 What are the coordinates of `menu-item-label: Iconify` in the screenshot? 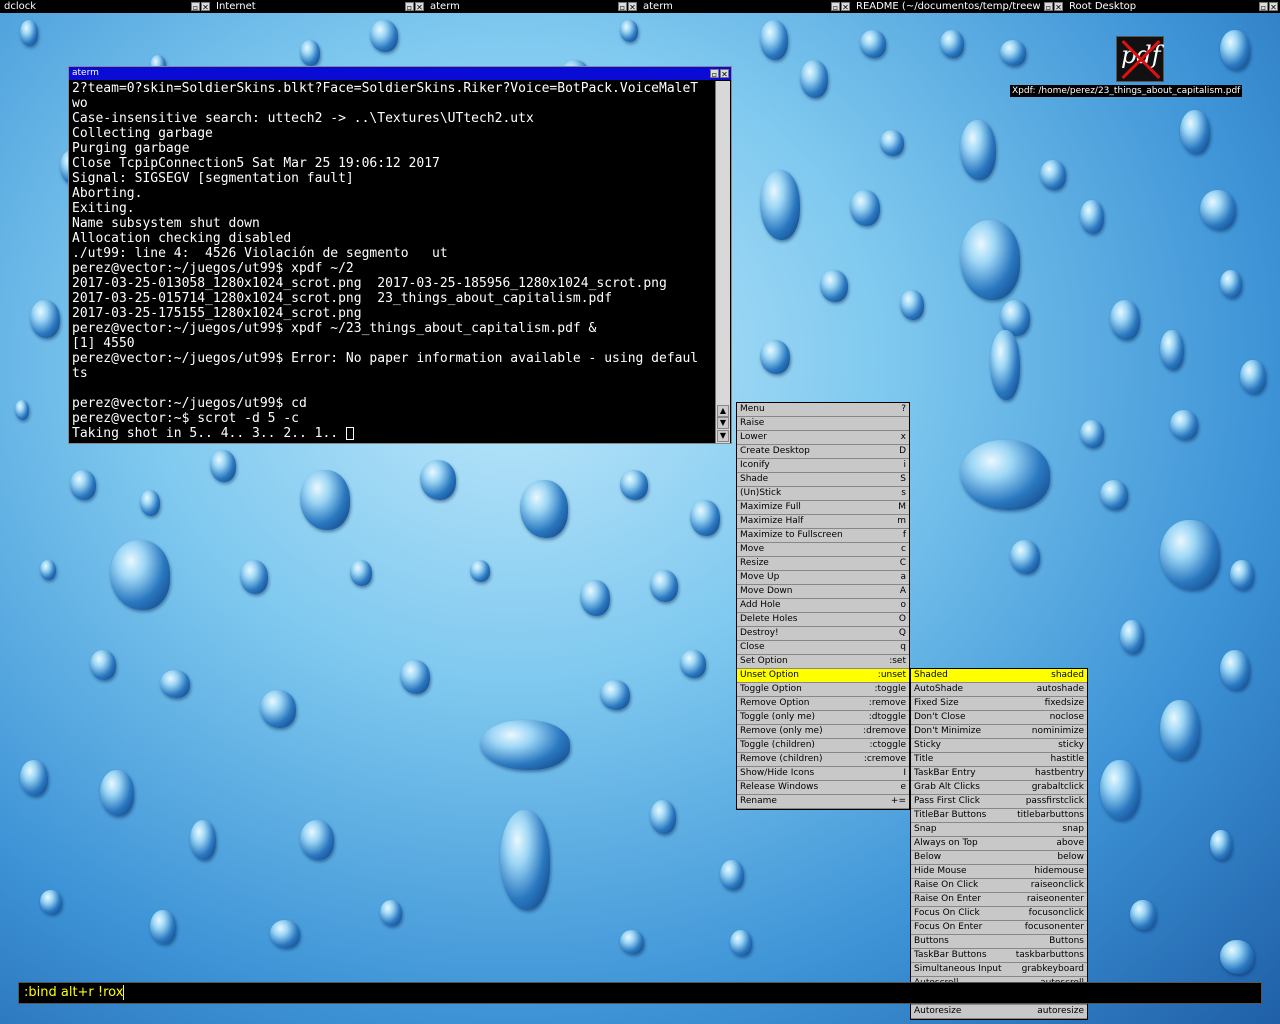 It's located at (755, 465).